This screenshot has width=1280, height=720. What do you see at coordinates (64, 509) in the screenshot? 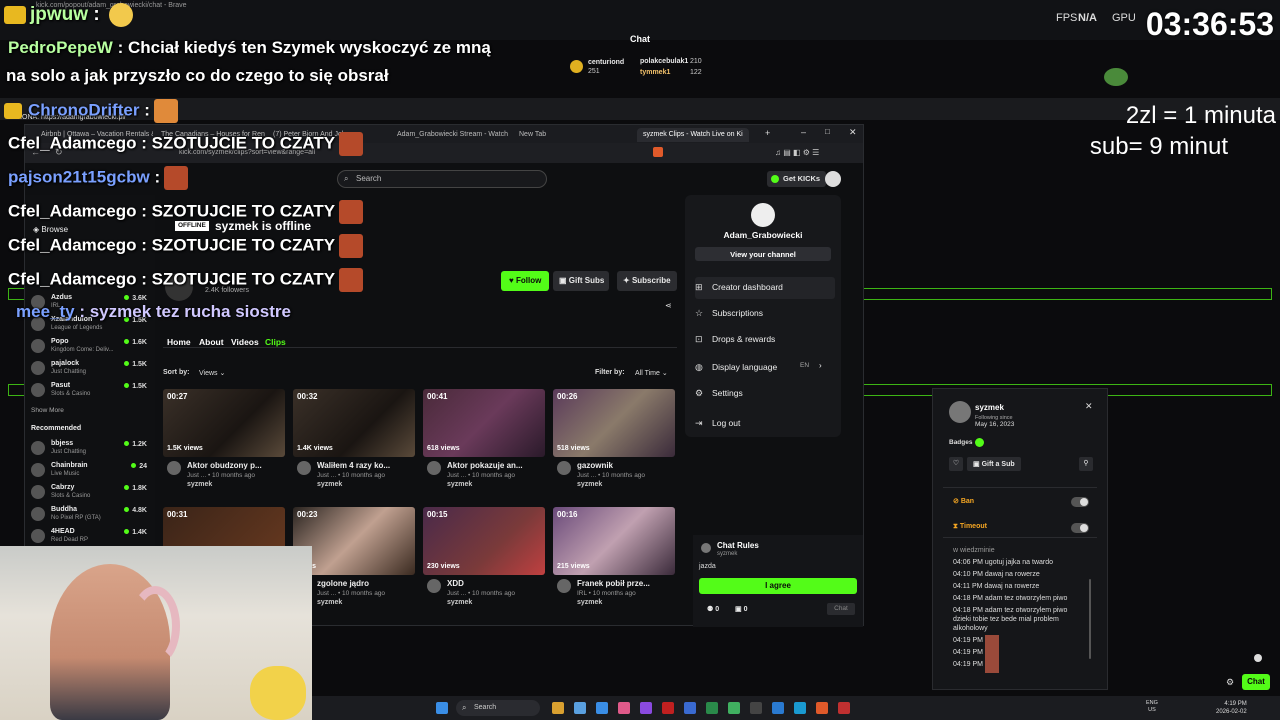
I see `channel-name: Buddha` at bounding box center [64, 509].